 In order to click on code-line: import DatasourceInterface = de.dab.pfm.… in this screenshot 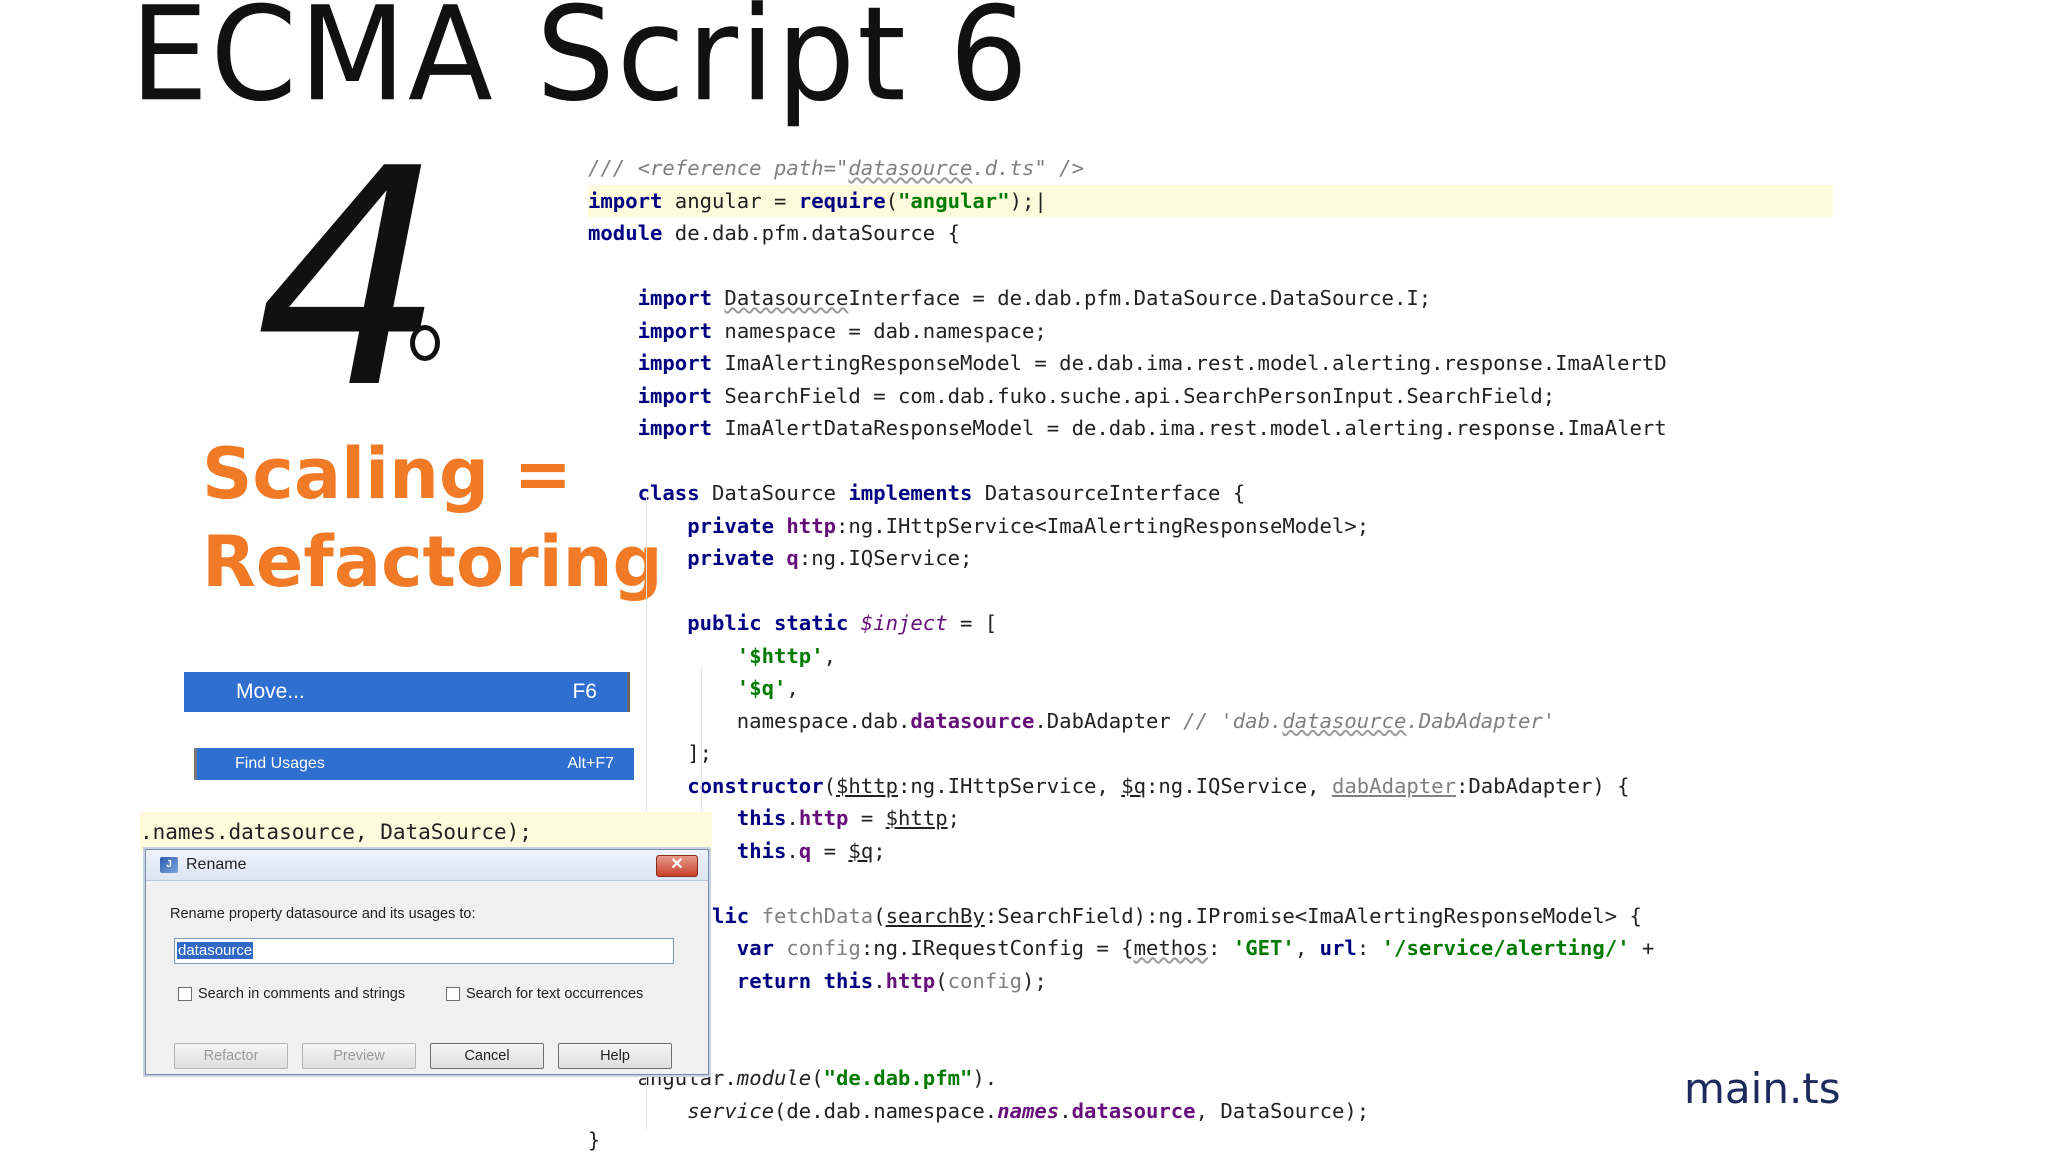, I will do `click(1034, 298)`.